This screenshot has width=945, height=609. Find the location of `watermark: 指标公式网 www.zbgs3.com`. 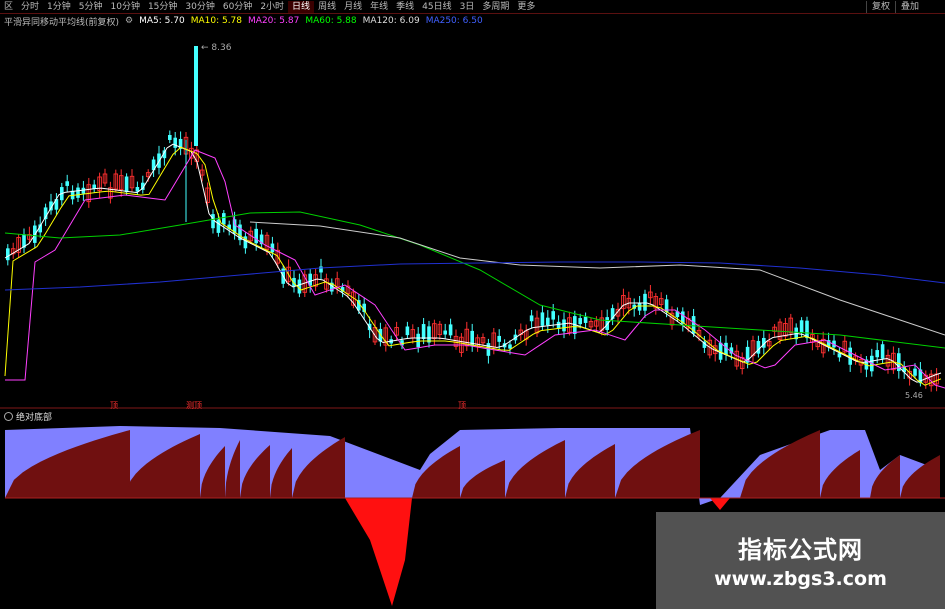

watermark: 指标公式网 www.zbgs3.com is located at coordinates (800, 560).